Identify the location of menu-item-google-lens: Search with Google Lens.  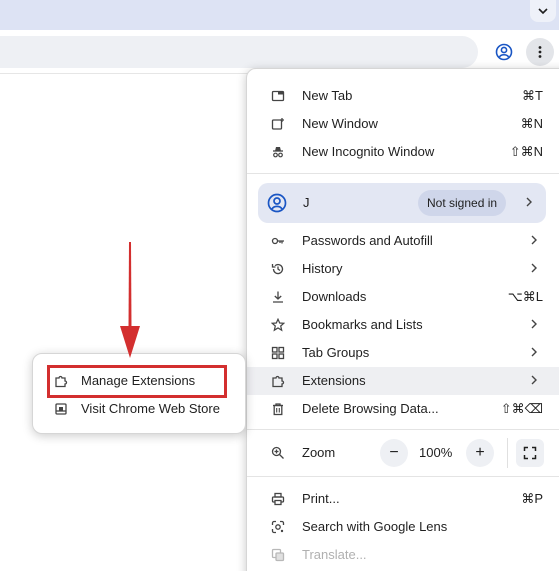
(403, 527).